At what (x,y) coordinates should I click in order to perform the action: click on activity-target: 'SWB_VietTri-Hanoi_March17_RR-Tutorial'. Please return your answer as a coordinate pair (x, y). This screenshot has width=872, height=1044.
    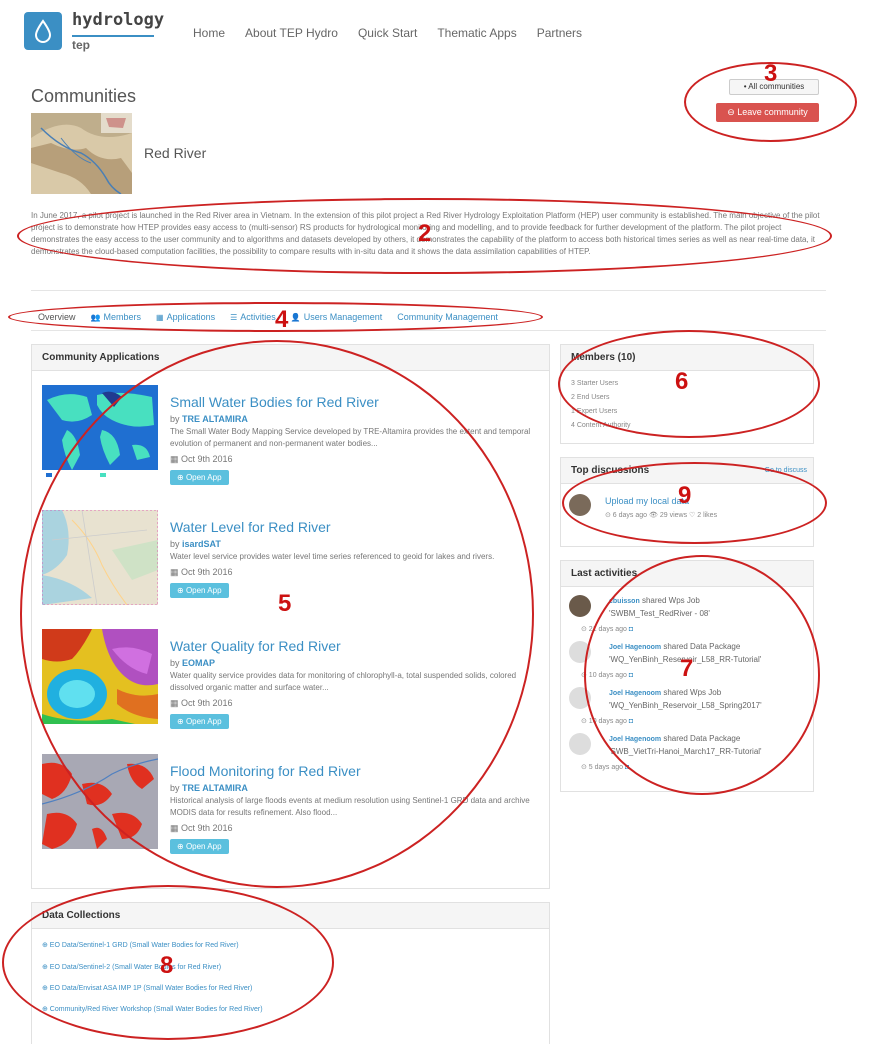
    Looking at the image, I should click on (685, 751).